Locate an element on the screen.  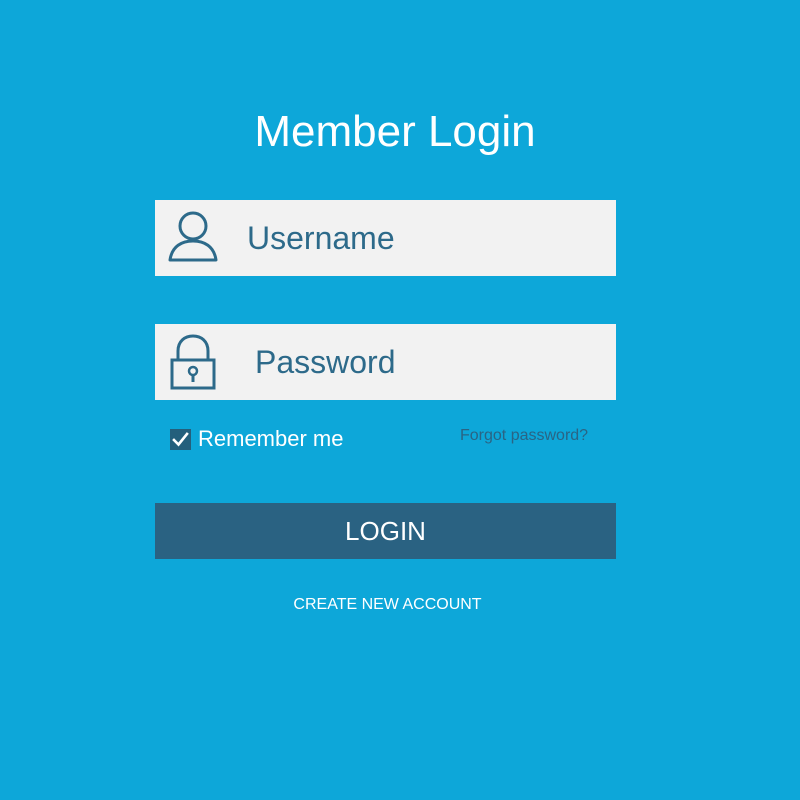
user-icon is located at coordinates (195, 238).